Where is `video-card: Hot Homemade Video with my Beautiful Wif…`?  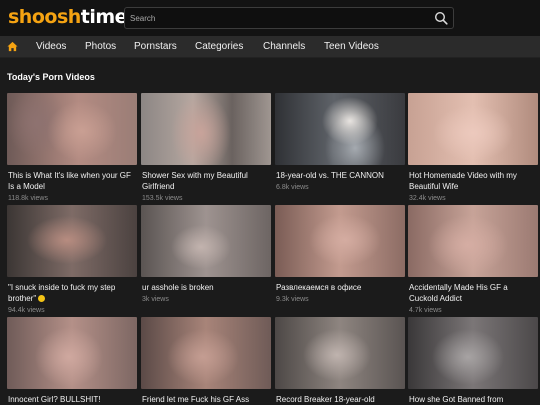 video-card: Hot Homemade Video with my Beautiful Wif… is located at coordinates (473, 147).